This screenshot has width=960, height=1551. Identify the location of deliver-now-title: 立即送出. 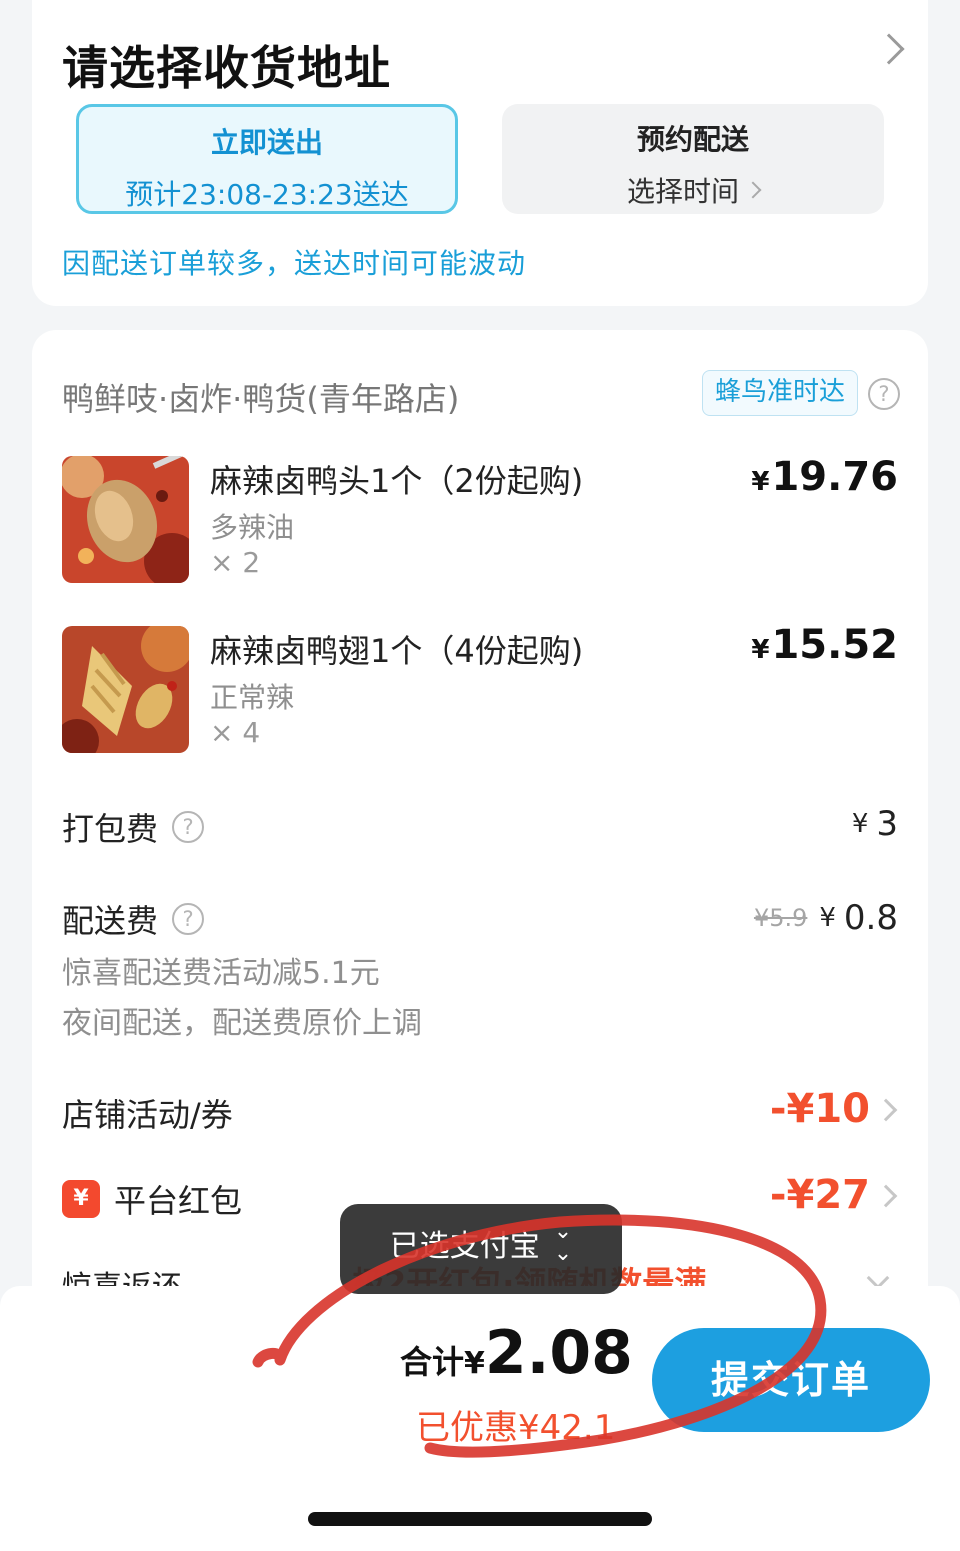
(266, 142).